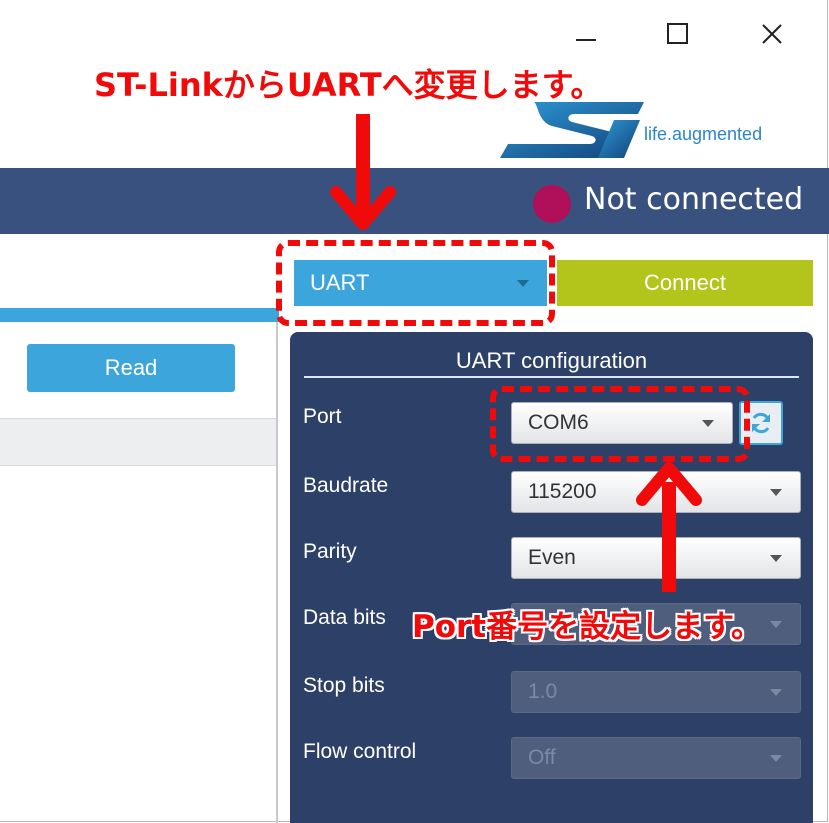  What do you see at coordinates (344, 685) in the screenshot?
I see `stop-bits-label: Stop bits` at bounding box center [344, 685].